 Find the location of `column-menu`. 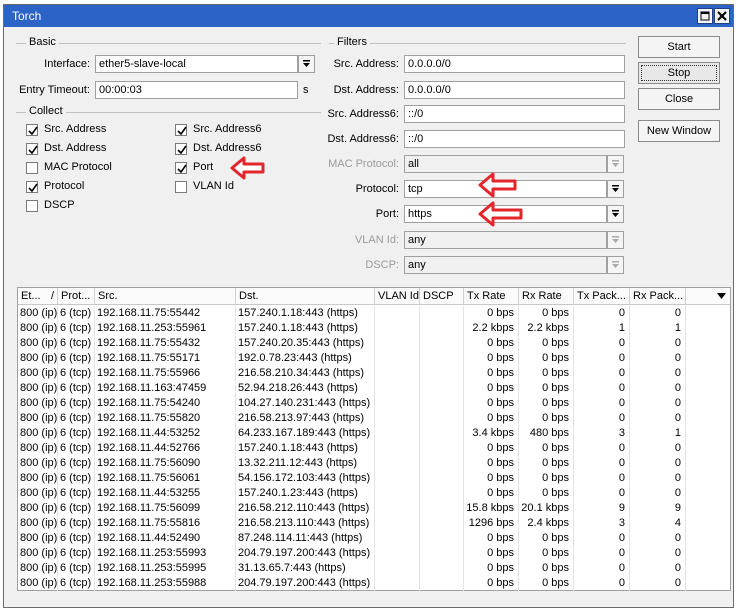

column-menu is located at coordinates (708, 296).